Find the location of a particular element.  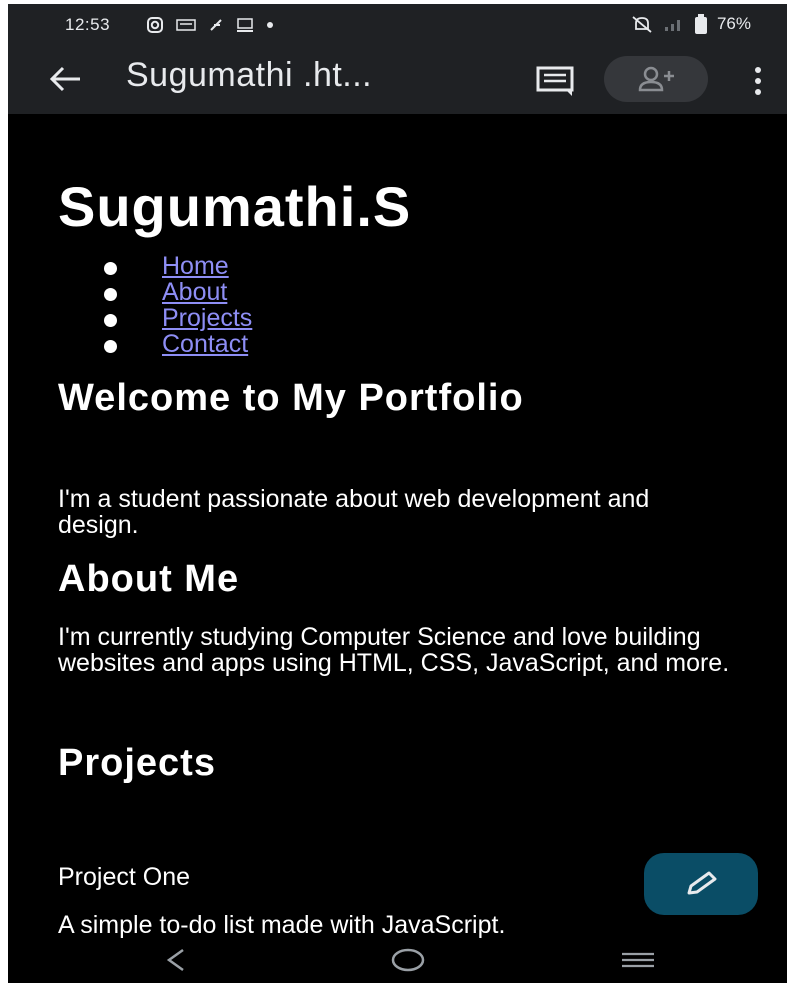

pencil-icon is located at coordinates (702, 883).